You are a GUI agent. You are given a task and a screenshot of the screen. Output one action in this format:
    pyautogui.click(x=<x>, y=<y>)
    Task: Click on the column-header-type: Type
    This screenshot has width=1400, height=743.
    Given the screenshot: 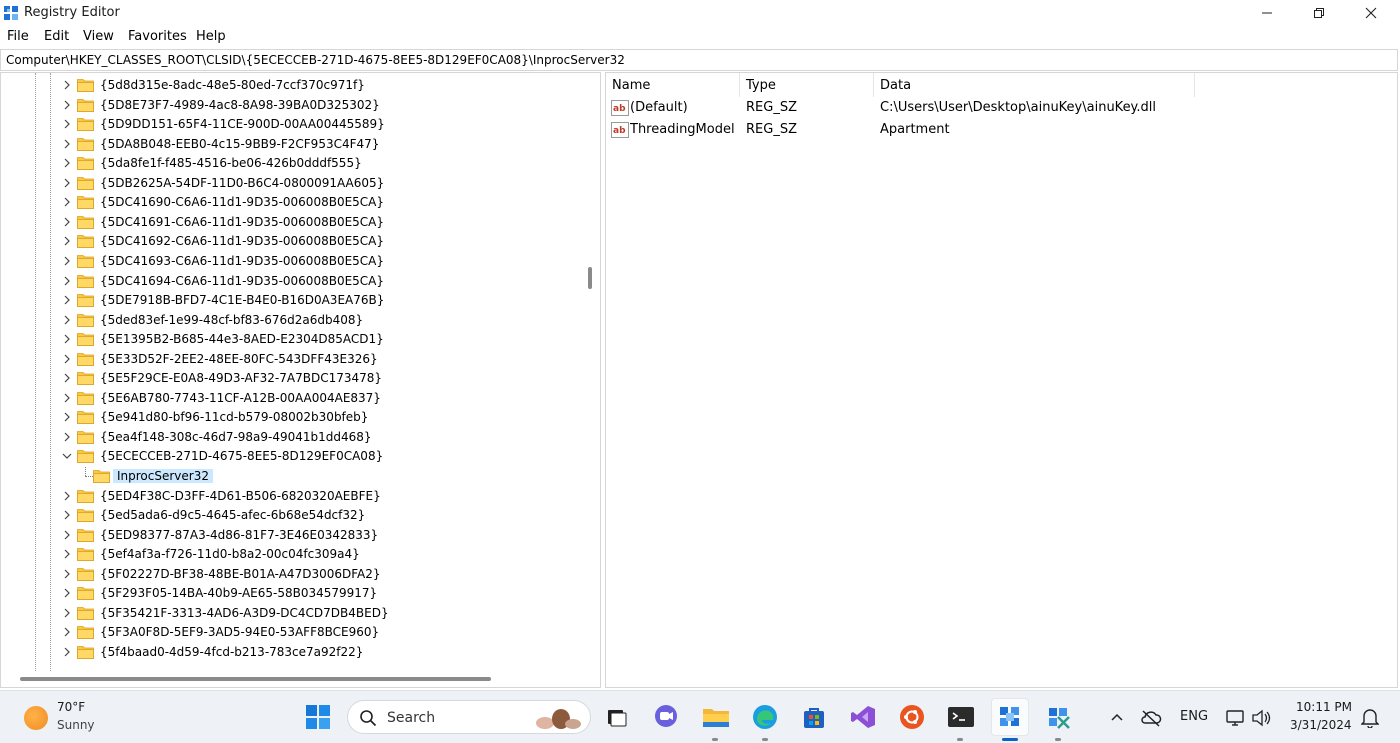 What is the action you would take?
    pyautogui.click(x=807, y=85)
    